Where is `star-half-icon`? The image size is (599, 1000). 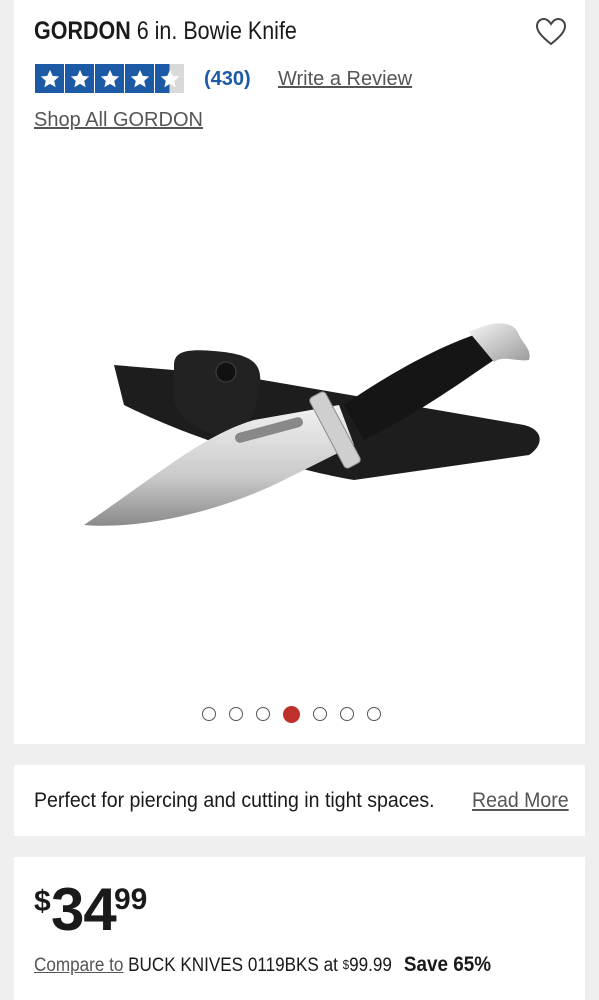 star-half-icon is located at coordinates (169, 78).